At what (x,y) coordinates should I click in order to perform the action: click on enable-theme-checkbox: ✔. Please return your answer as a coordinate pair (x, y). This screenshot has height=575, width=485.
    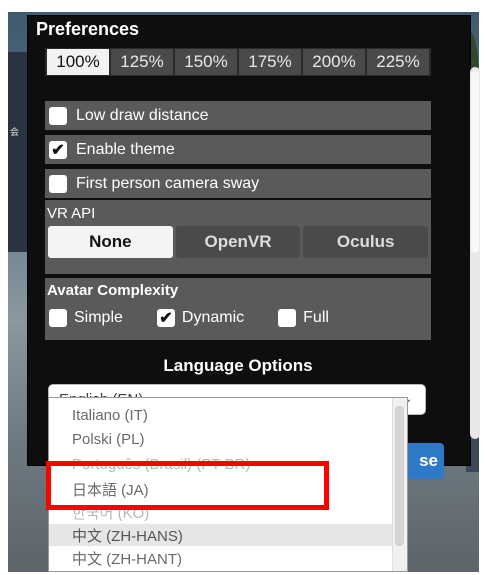
    Looking at the image, I should click on (58, 149).